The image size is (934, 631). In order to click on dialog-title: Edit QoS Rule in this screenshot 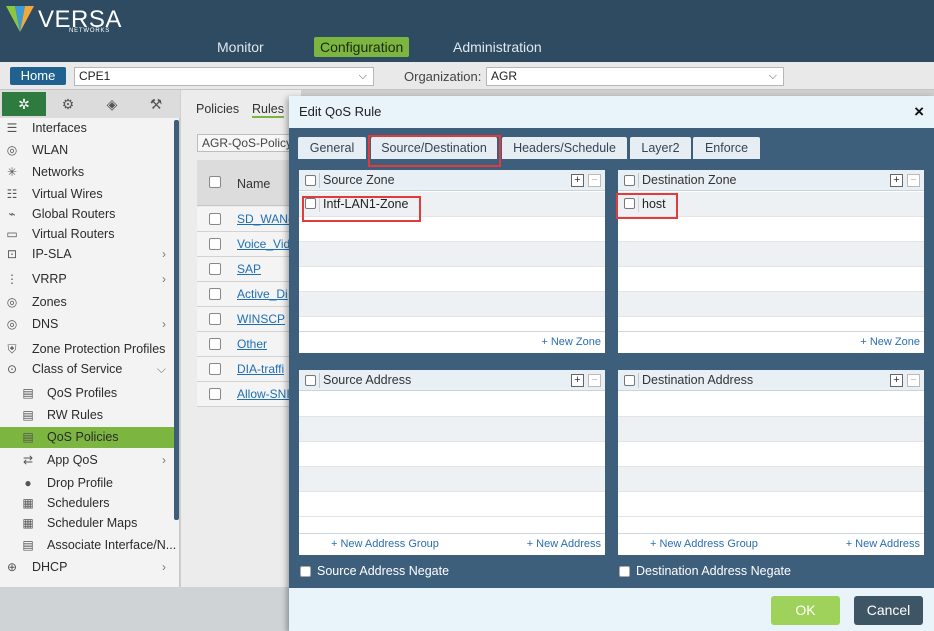, I will do `click(340, 111)`.